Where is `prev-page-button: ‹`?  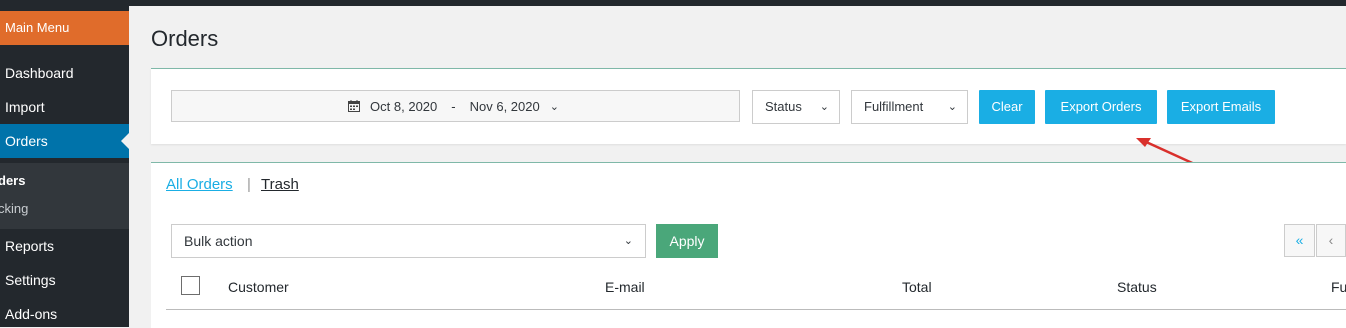
prev-page-button: ‹ is located at coordinates (1331, 240).